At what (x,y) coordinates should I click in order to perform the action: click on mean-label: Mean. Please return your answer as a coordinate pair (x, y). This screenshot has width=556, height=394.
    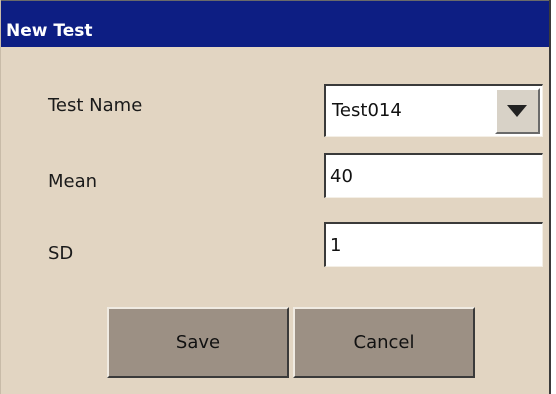
    Looking at the image, I should click on (73, 181).